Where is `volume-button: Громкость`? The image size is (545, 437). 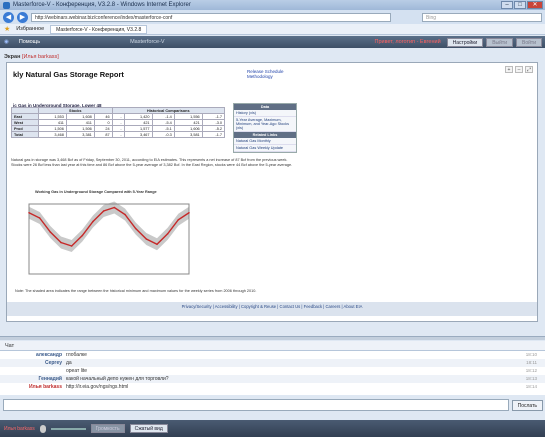
volume-button: Громкость is located at coordinates (107, 428).